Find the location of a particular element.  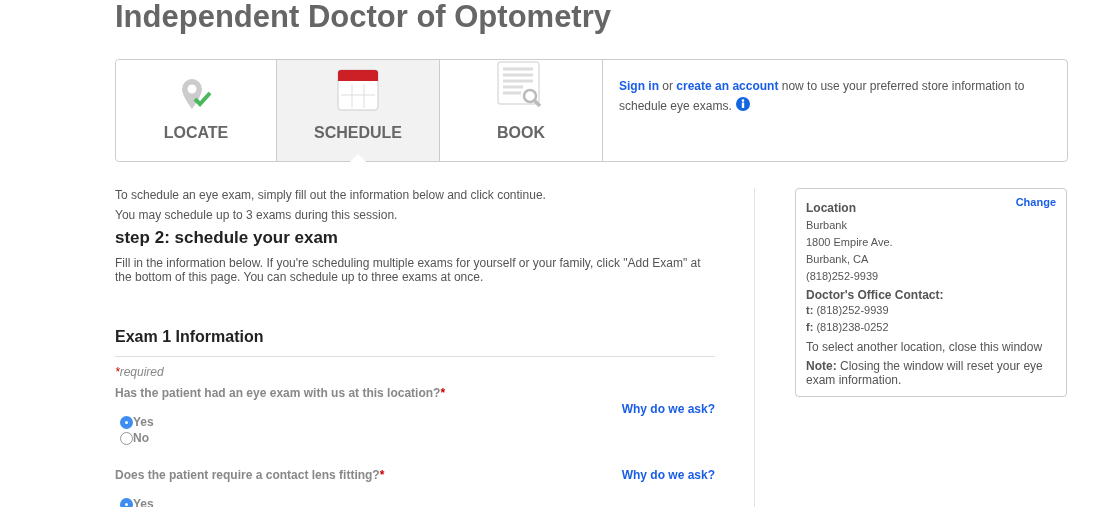

question-label: Does the patient require a contact lens fitting?* is located at coordinates (250, 475).